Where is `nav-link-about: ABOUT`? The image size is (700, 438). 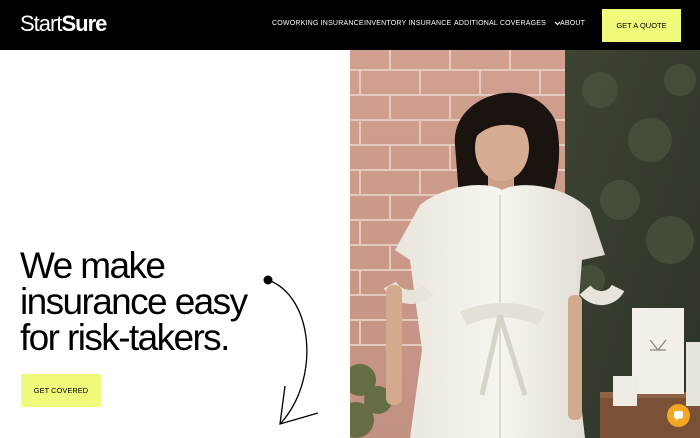
nav-link-about: ABOUT is located at coordinates (572, 24).